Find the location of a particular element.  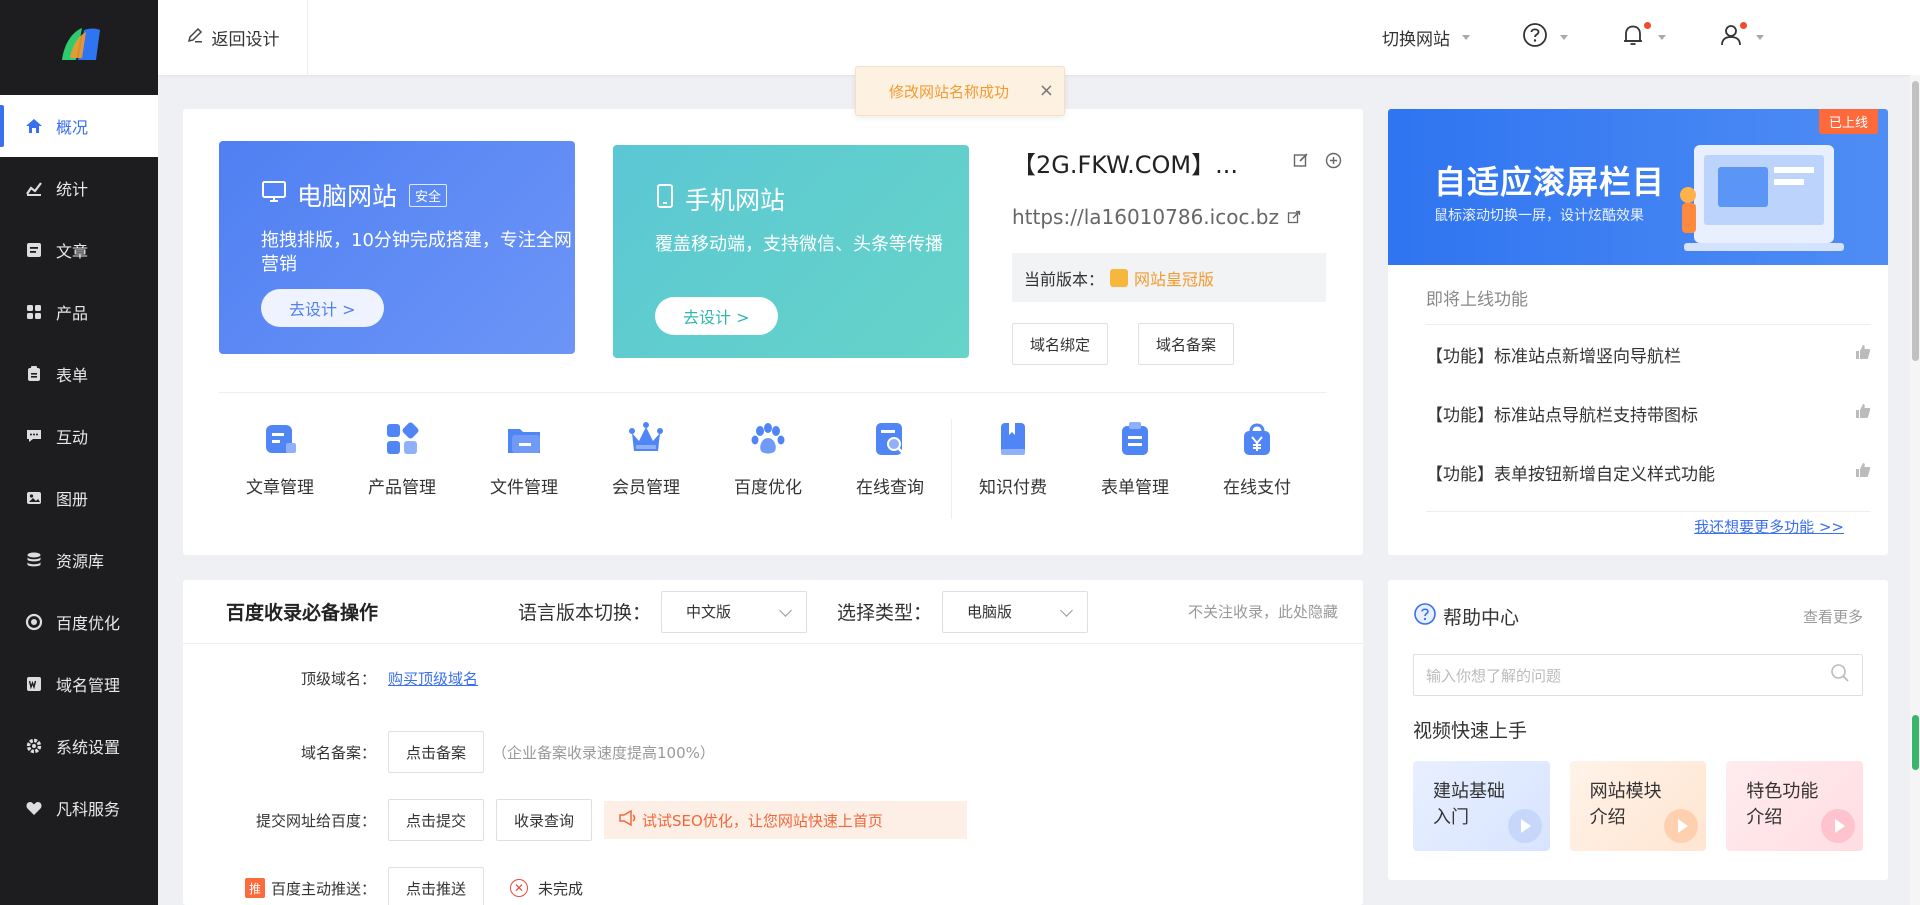

sidebar-item-overview: 概况 is located at coordinates (79, 126).